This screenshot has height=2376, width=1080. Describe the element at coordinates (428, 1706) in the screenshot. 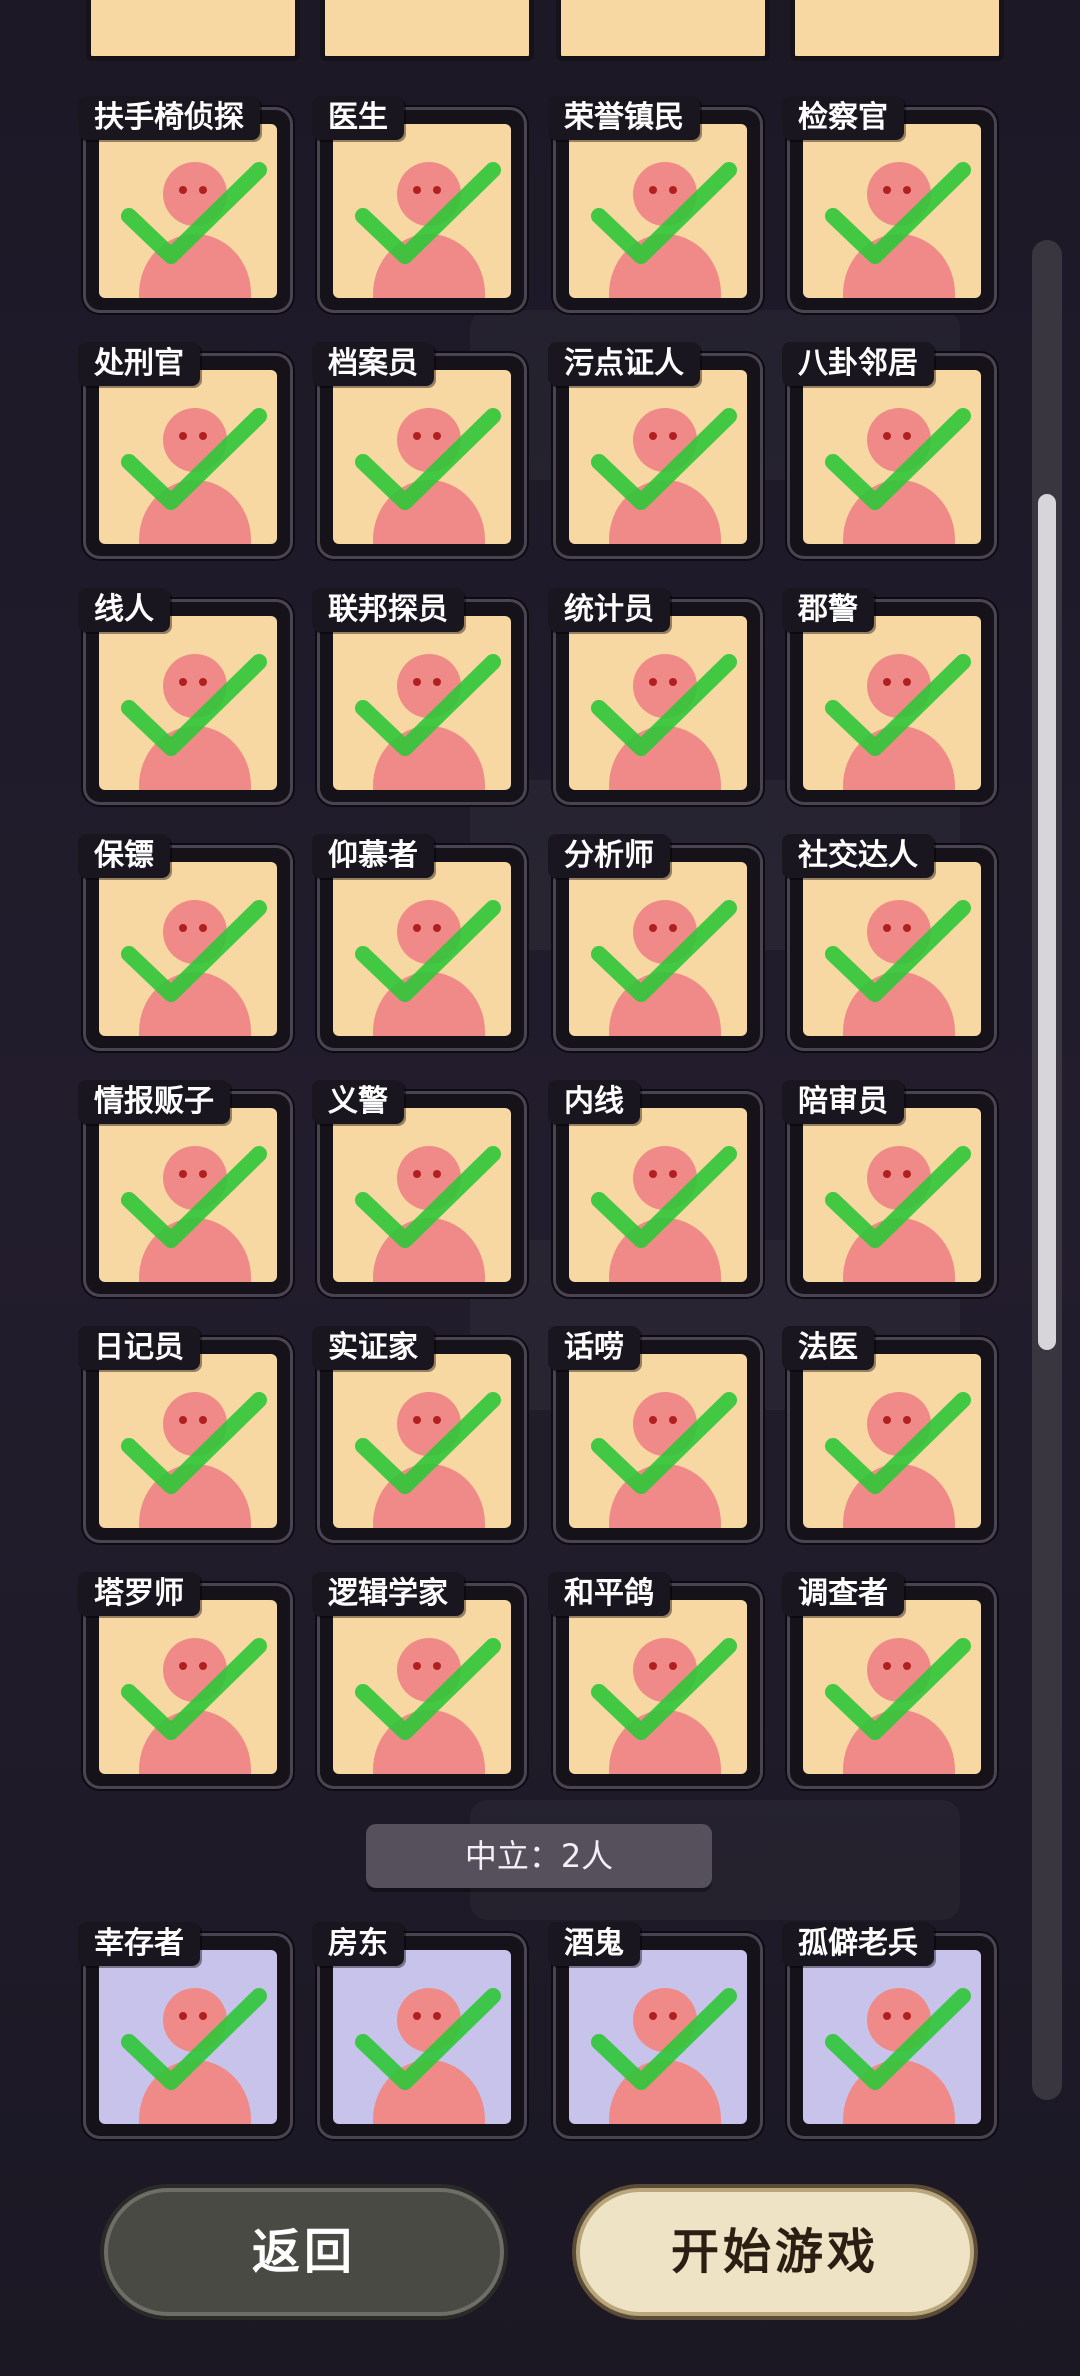

I see `formula-icon` at that location.